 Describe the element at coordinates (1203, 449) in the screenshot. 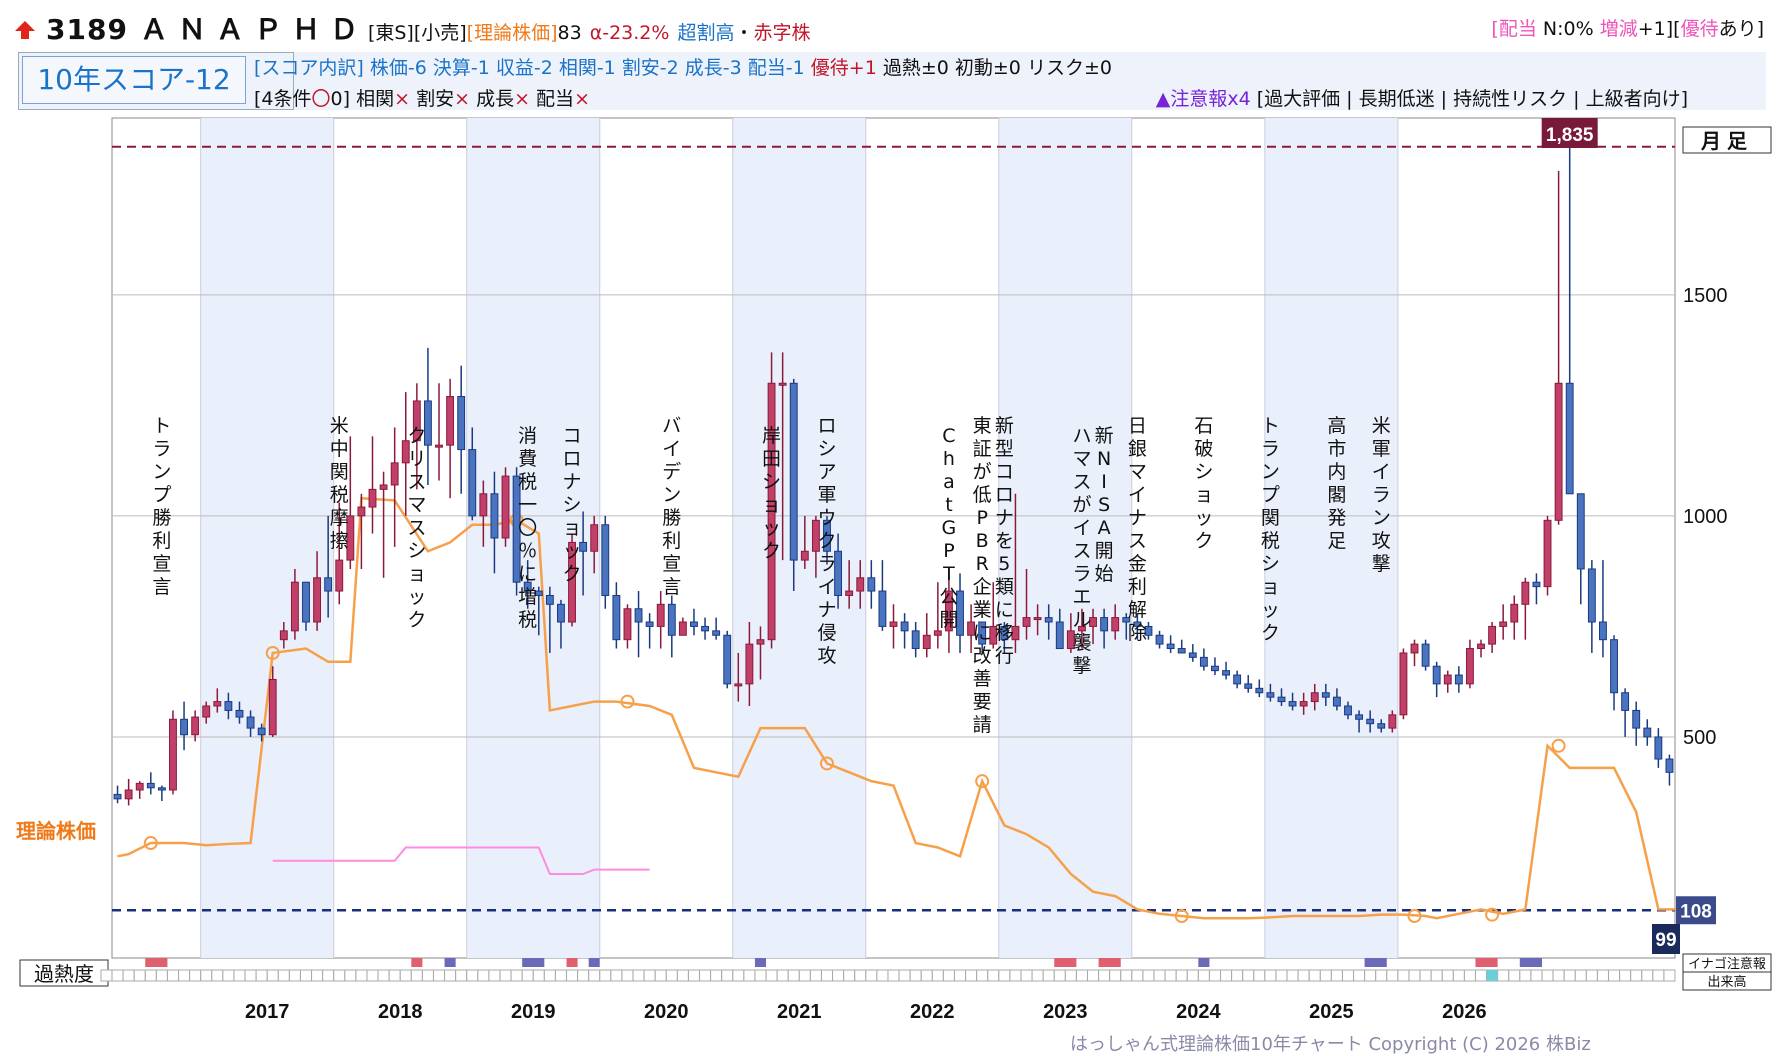

I see `event-char: 破` at that location.